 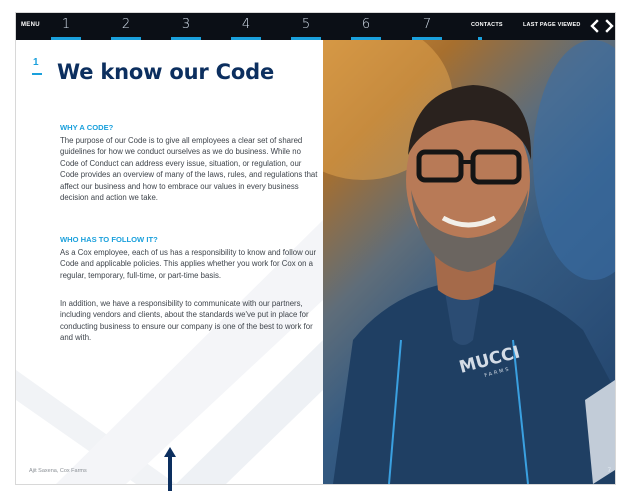 I want to click on section-number: 1, so click(x=36, y=62).